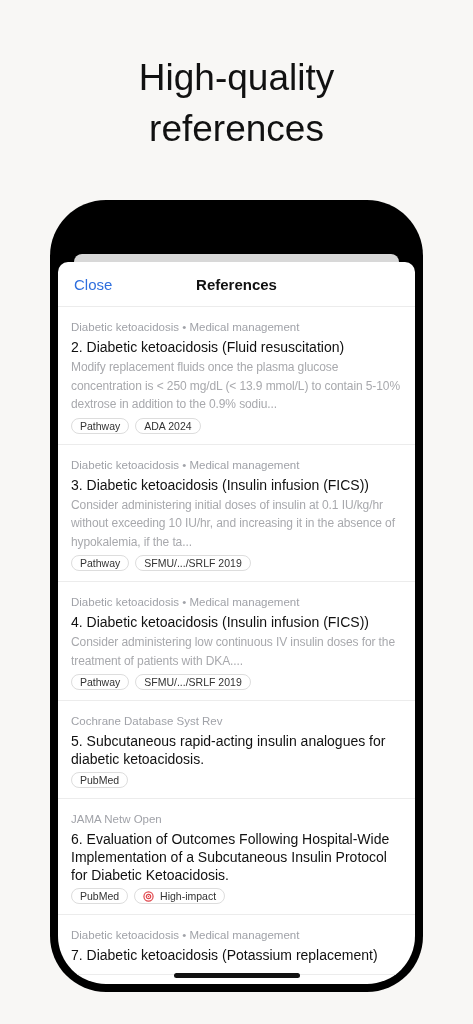  I want to click on headline: High-quality references, so click(236, 103).